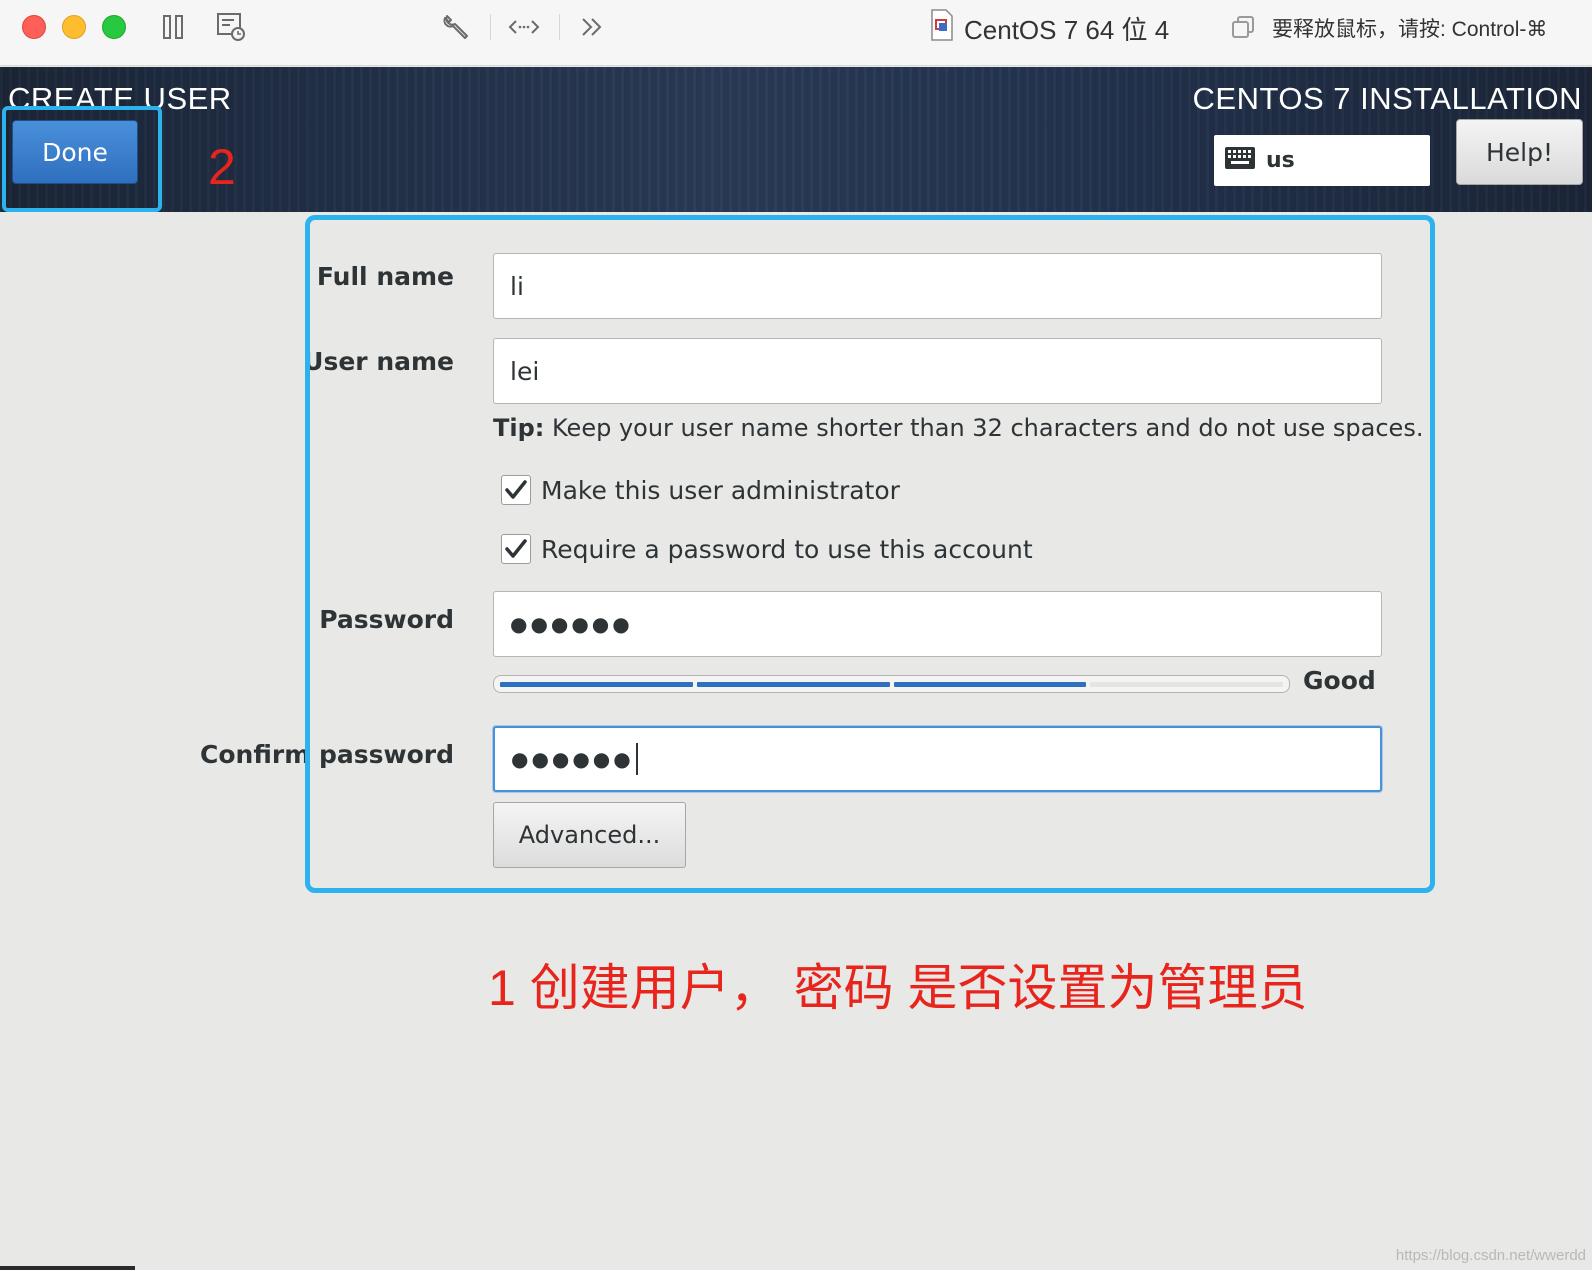 This screenshot has height=1270, width=1592. I want to click on keyboard-icon, so click(1240, 161).